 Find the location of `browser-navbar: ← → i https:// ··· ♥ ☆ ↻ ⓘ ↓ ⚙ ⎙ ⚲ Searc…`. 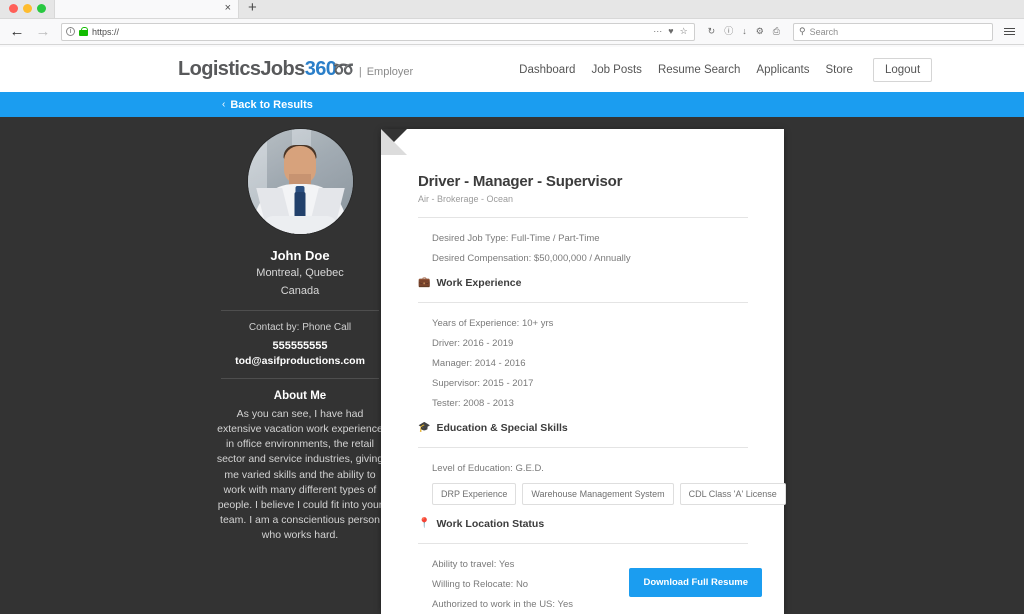

browser-navbar: ← → i https:// ··· ♥ ☆ ↻ ⓘ ↓ ⚙ ⎙ ⚲ Searc… is located at coordinates (512, 32).